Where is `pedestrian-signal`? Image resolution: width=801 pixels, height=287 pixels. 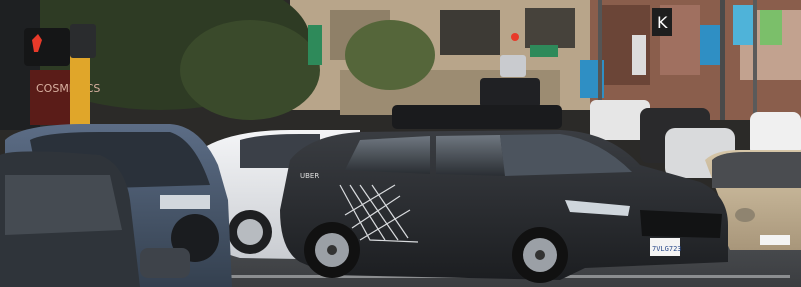
pedestrian-signal is located at coordinates (47, 47).